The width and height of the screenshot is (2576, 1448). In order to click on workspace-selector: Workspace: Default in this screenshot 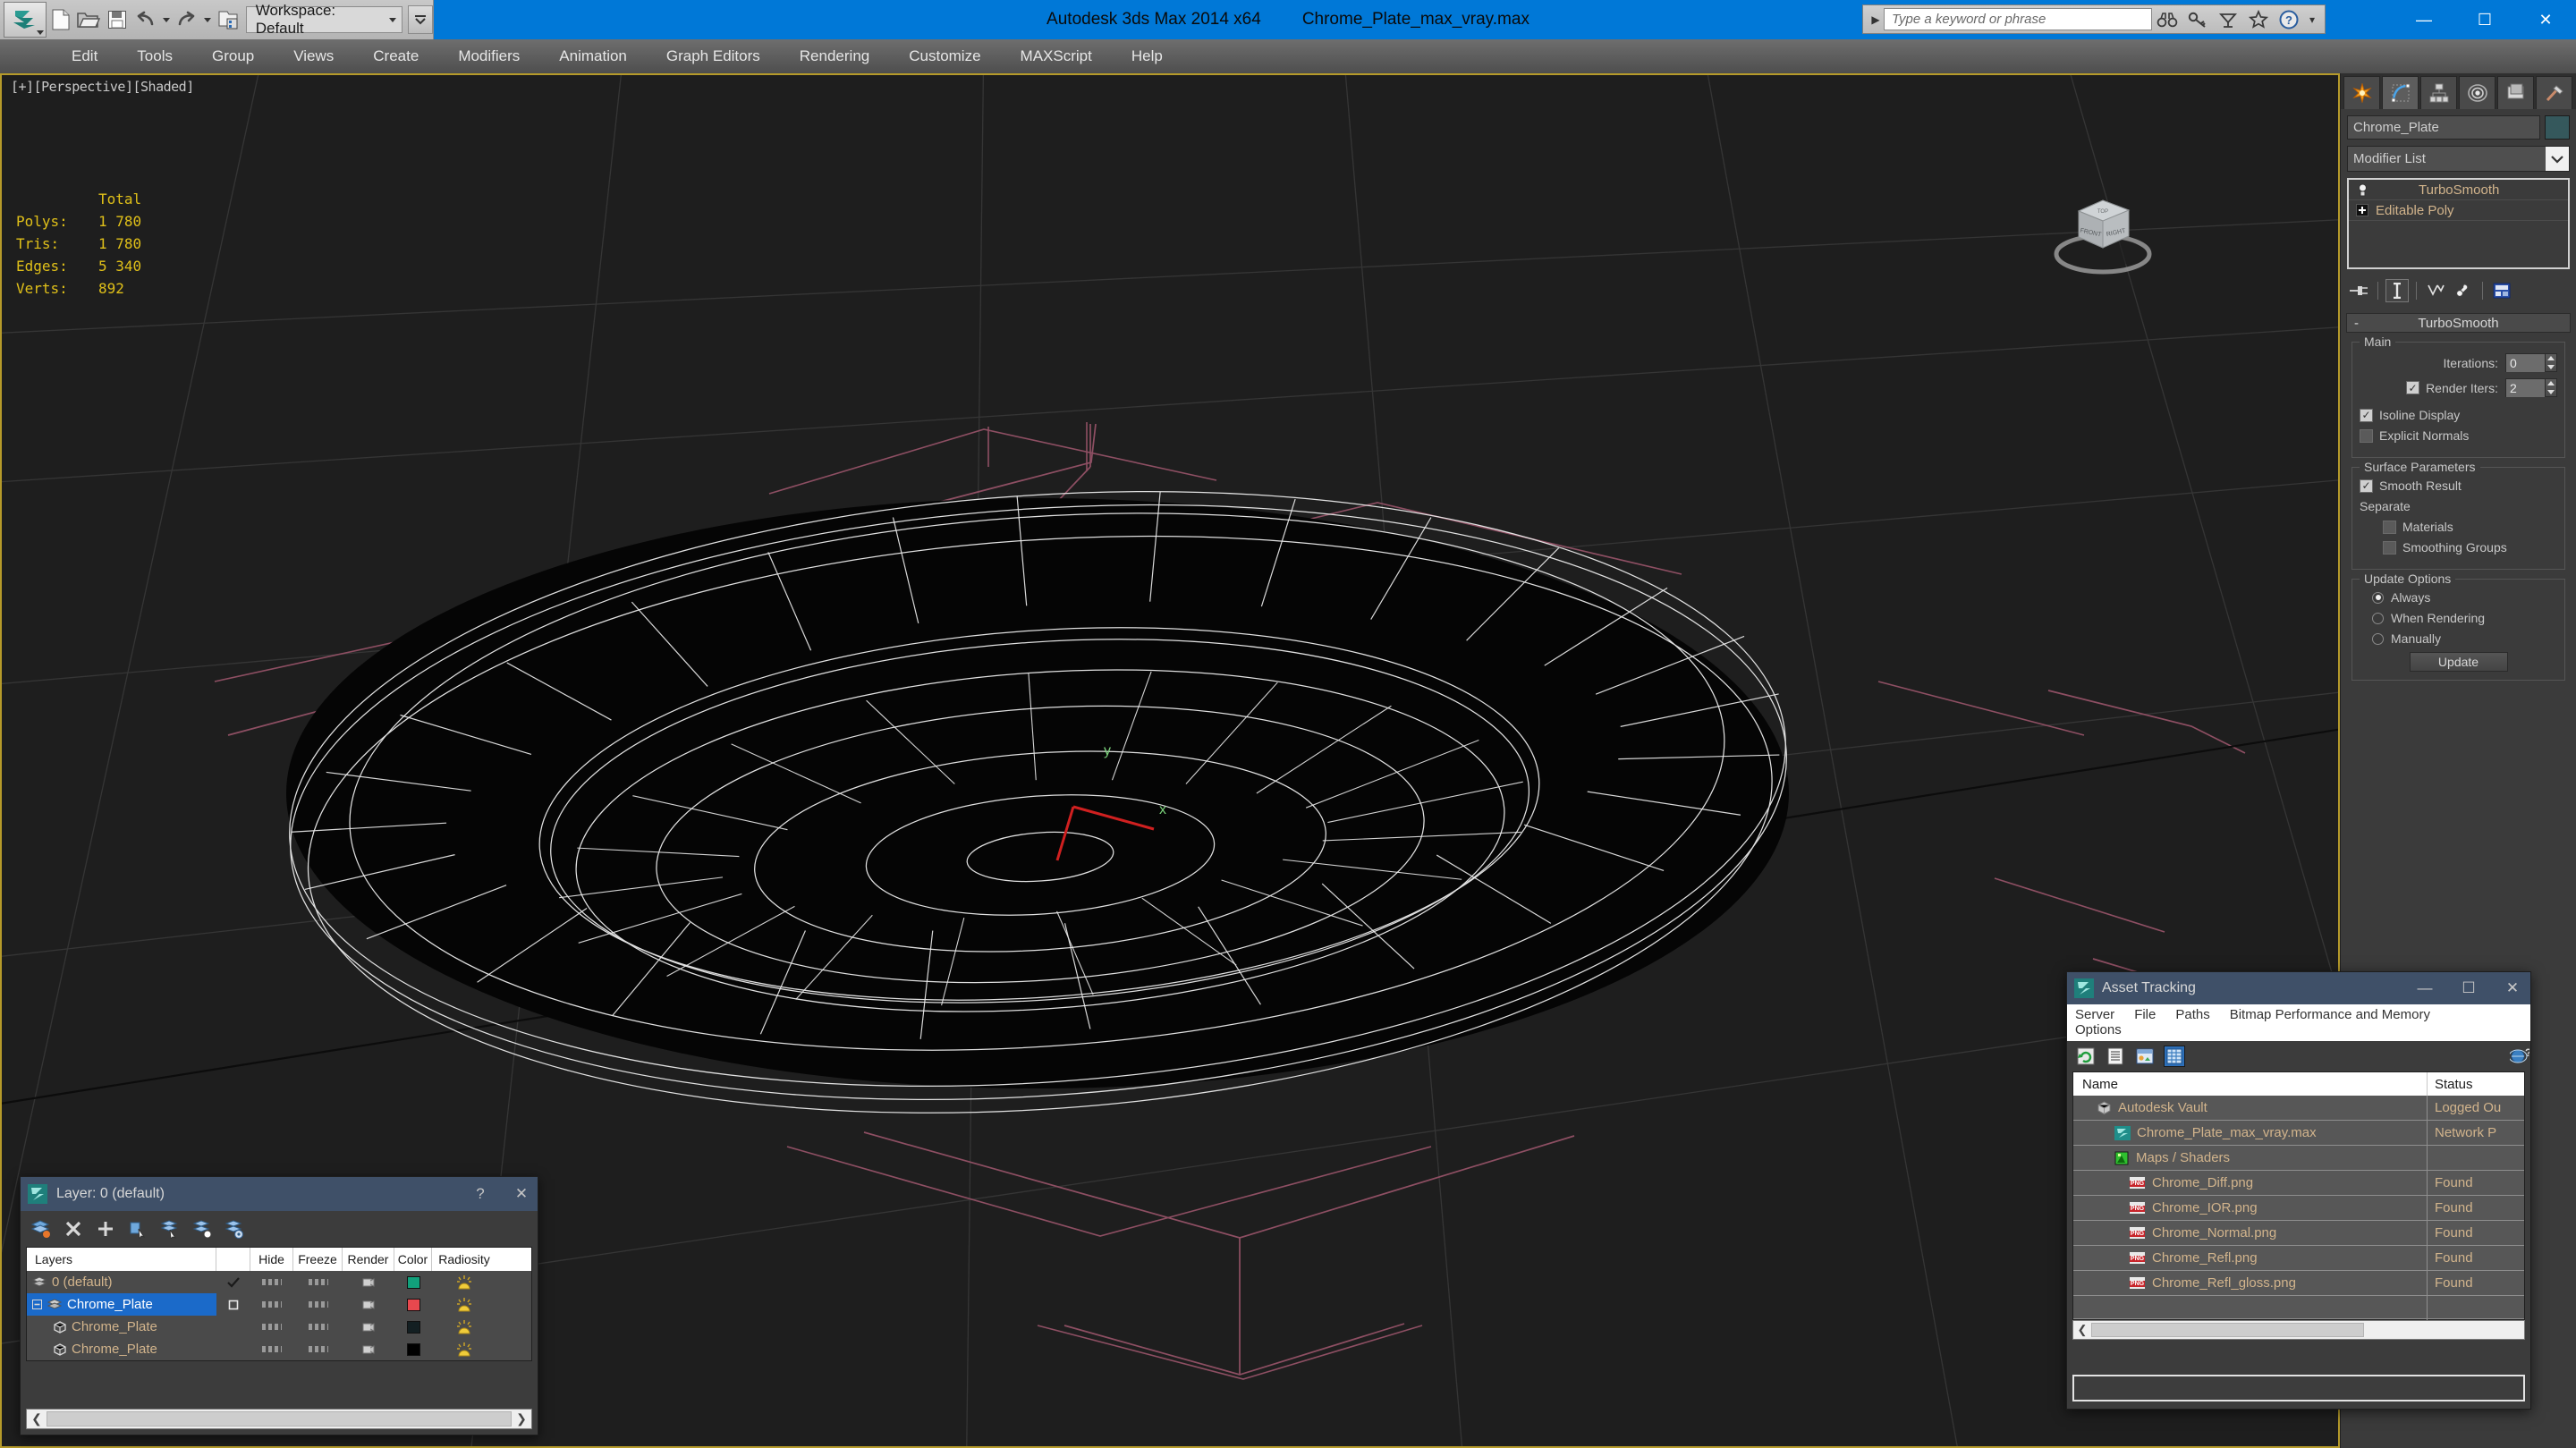, I will do `click(324, 19)`.